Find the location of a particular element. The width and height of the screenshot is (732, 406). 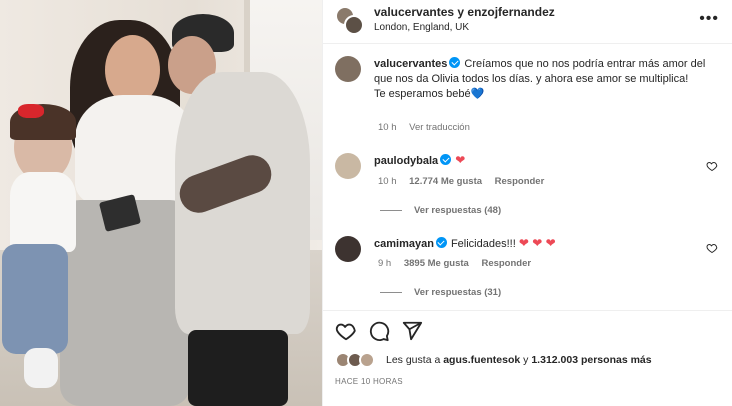

more-icon: ••• is located at coordinates (709, 19).